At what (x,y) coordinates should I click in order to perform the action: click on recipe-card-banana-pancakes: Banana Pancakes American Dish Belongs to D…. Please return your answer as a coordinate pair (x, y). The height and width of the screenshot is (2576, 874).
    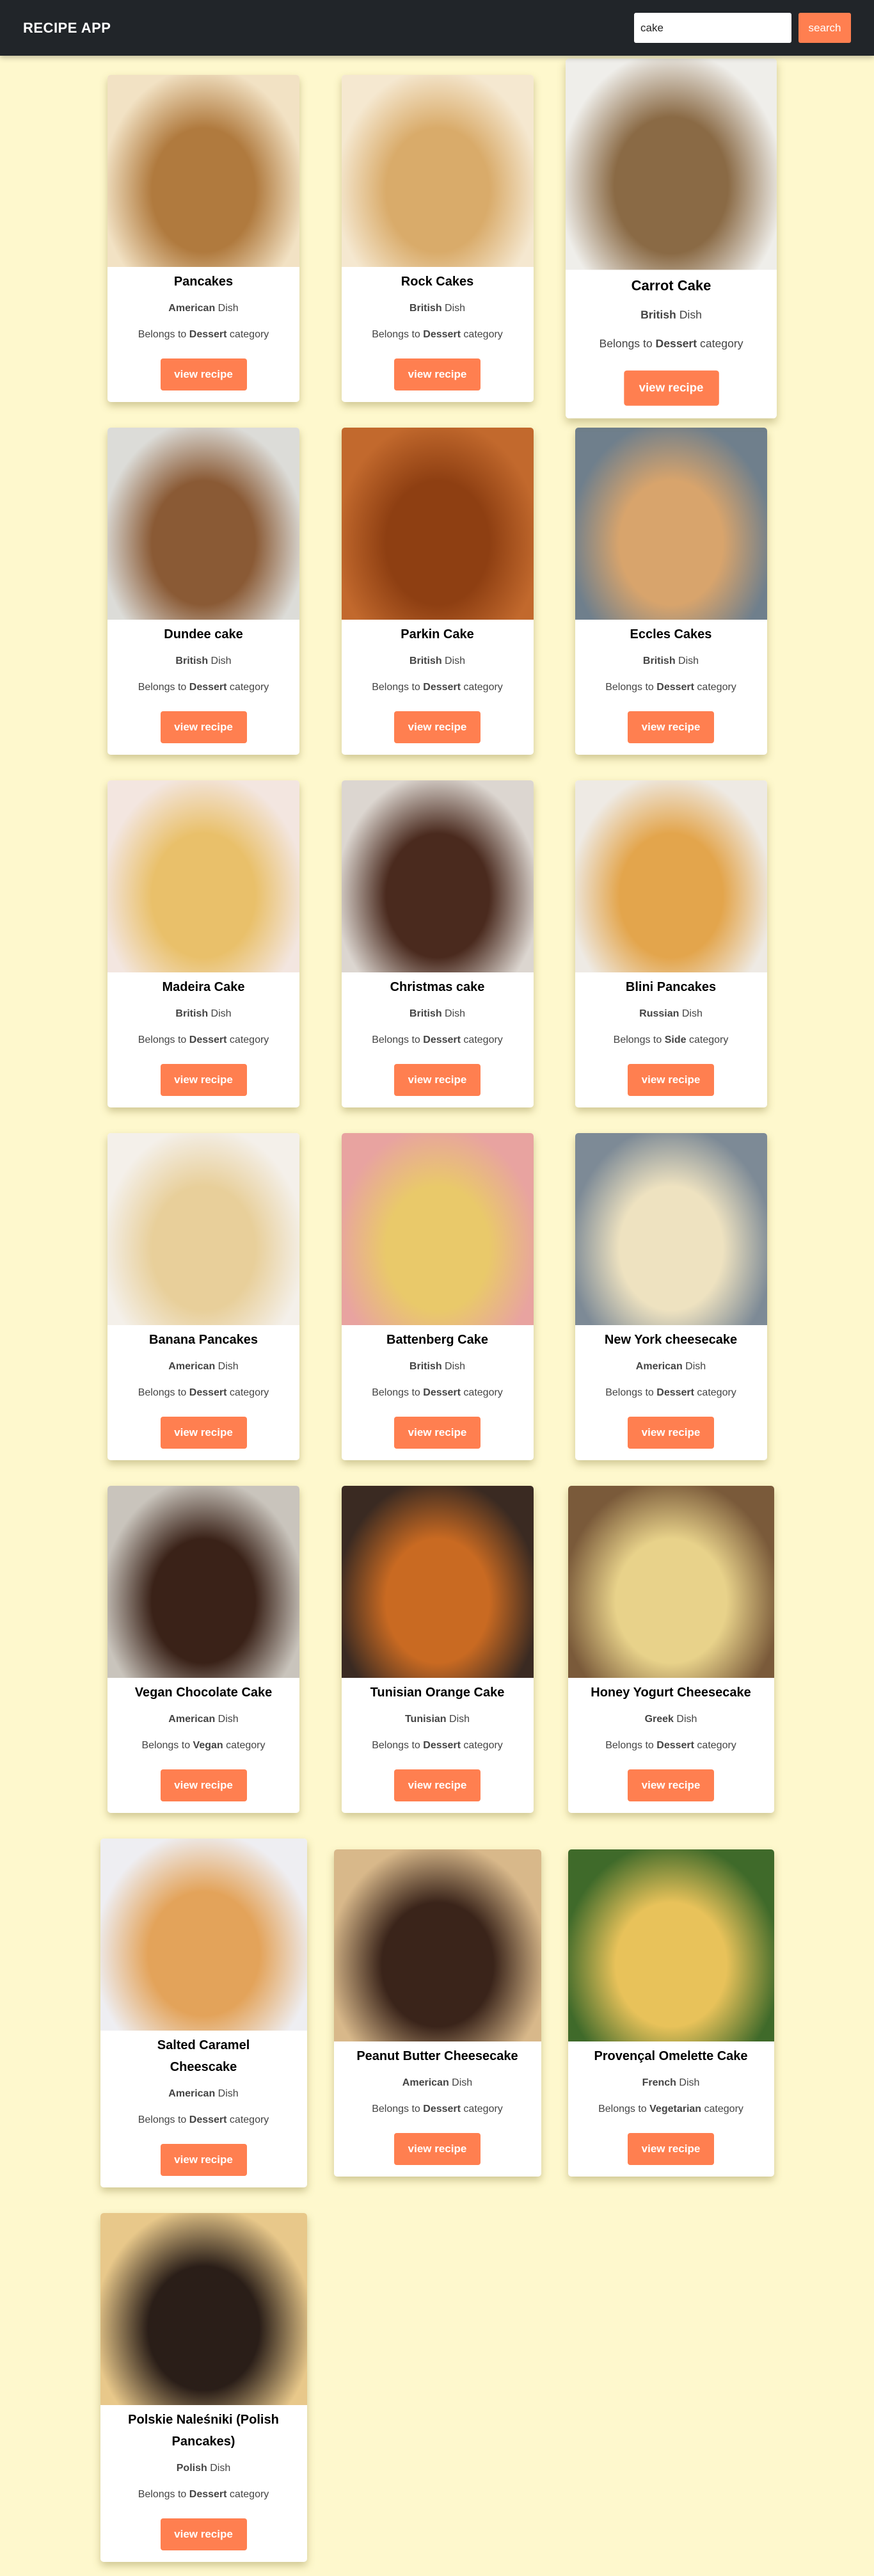
    Looking at the image, I should click on (203, 1296).